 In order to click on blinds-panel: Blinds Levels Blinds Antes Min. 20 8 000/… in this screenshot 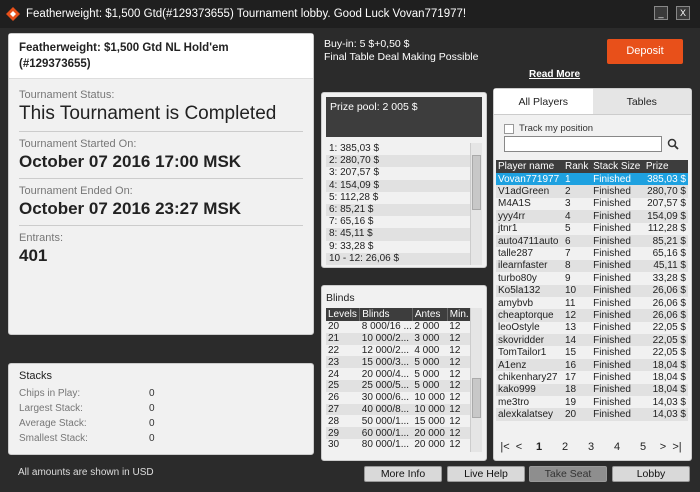, I will do `click(404, 373)`.